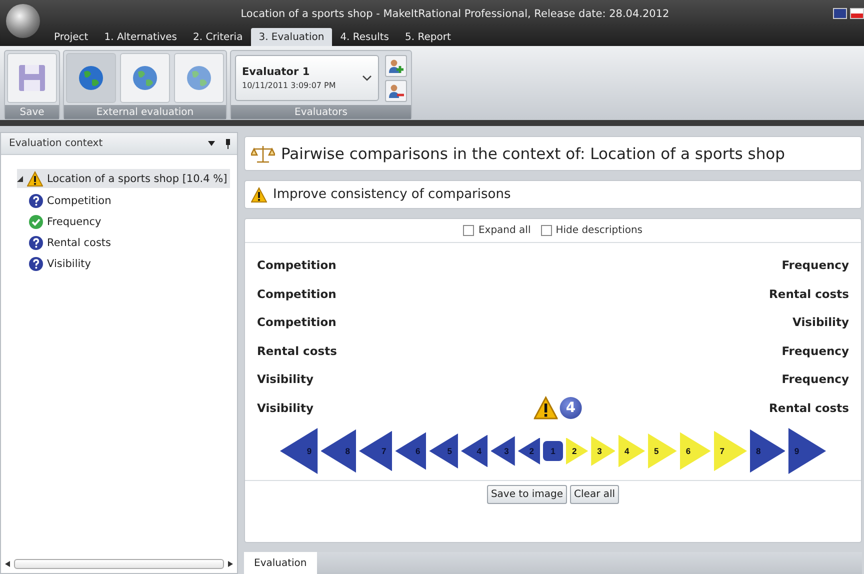 The width and height of the screenshot is (864, 574). What do you see at coordinates (632, 451) in the screenshot?
I see `scale-button: 4` at bounding box center [632, 451].